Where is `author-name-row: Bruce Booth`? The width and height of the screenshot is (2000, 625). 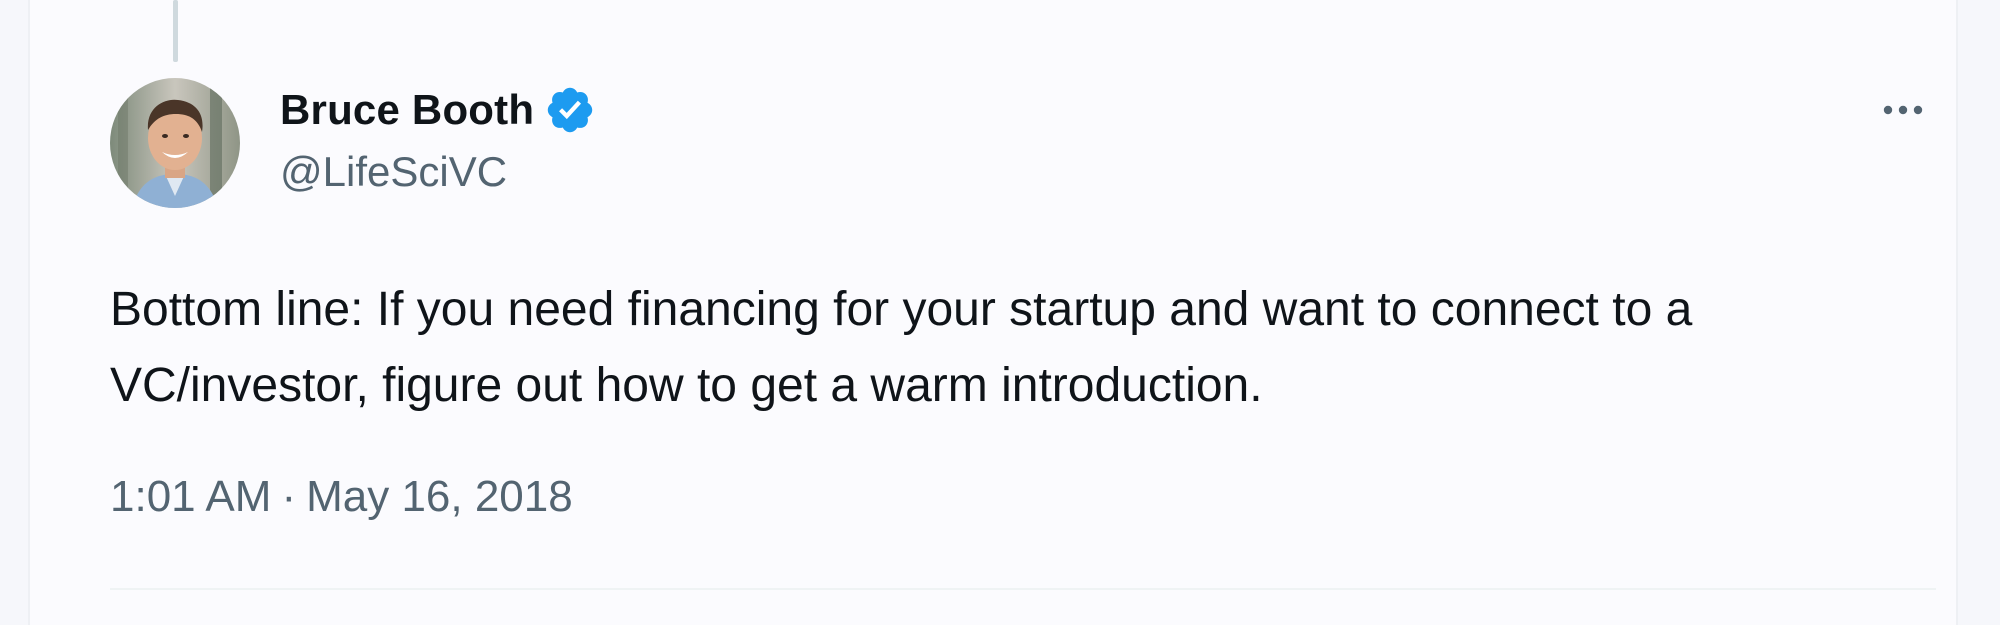
author-name-row: Bruce Booth is located at coordinates (438, 110).